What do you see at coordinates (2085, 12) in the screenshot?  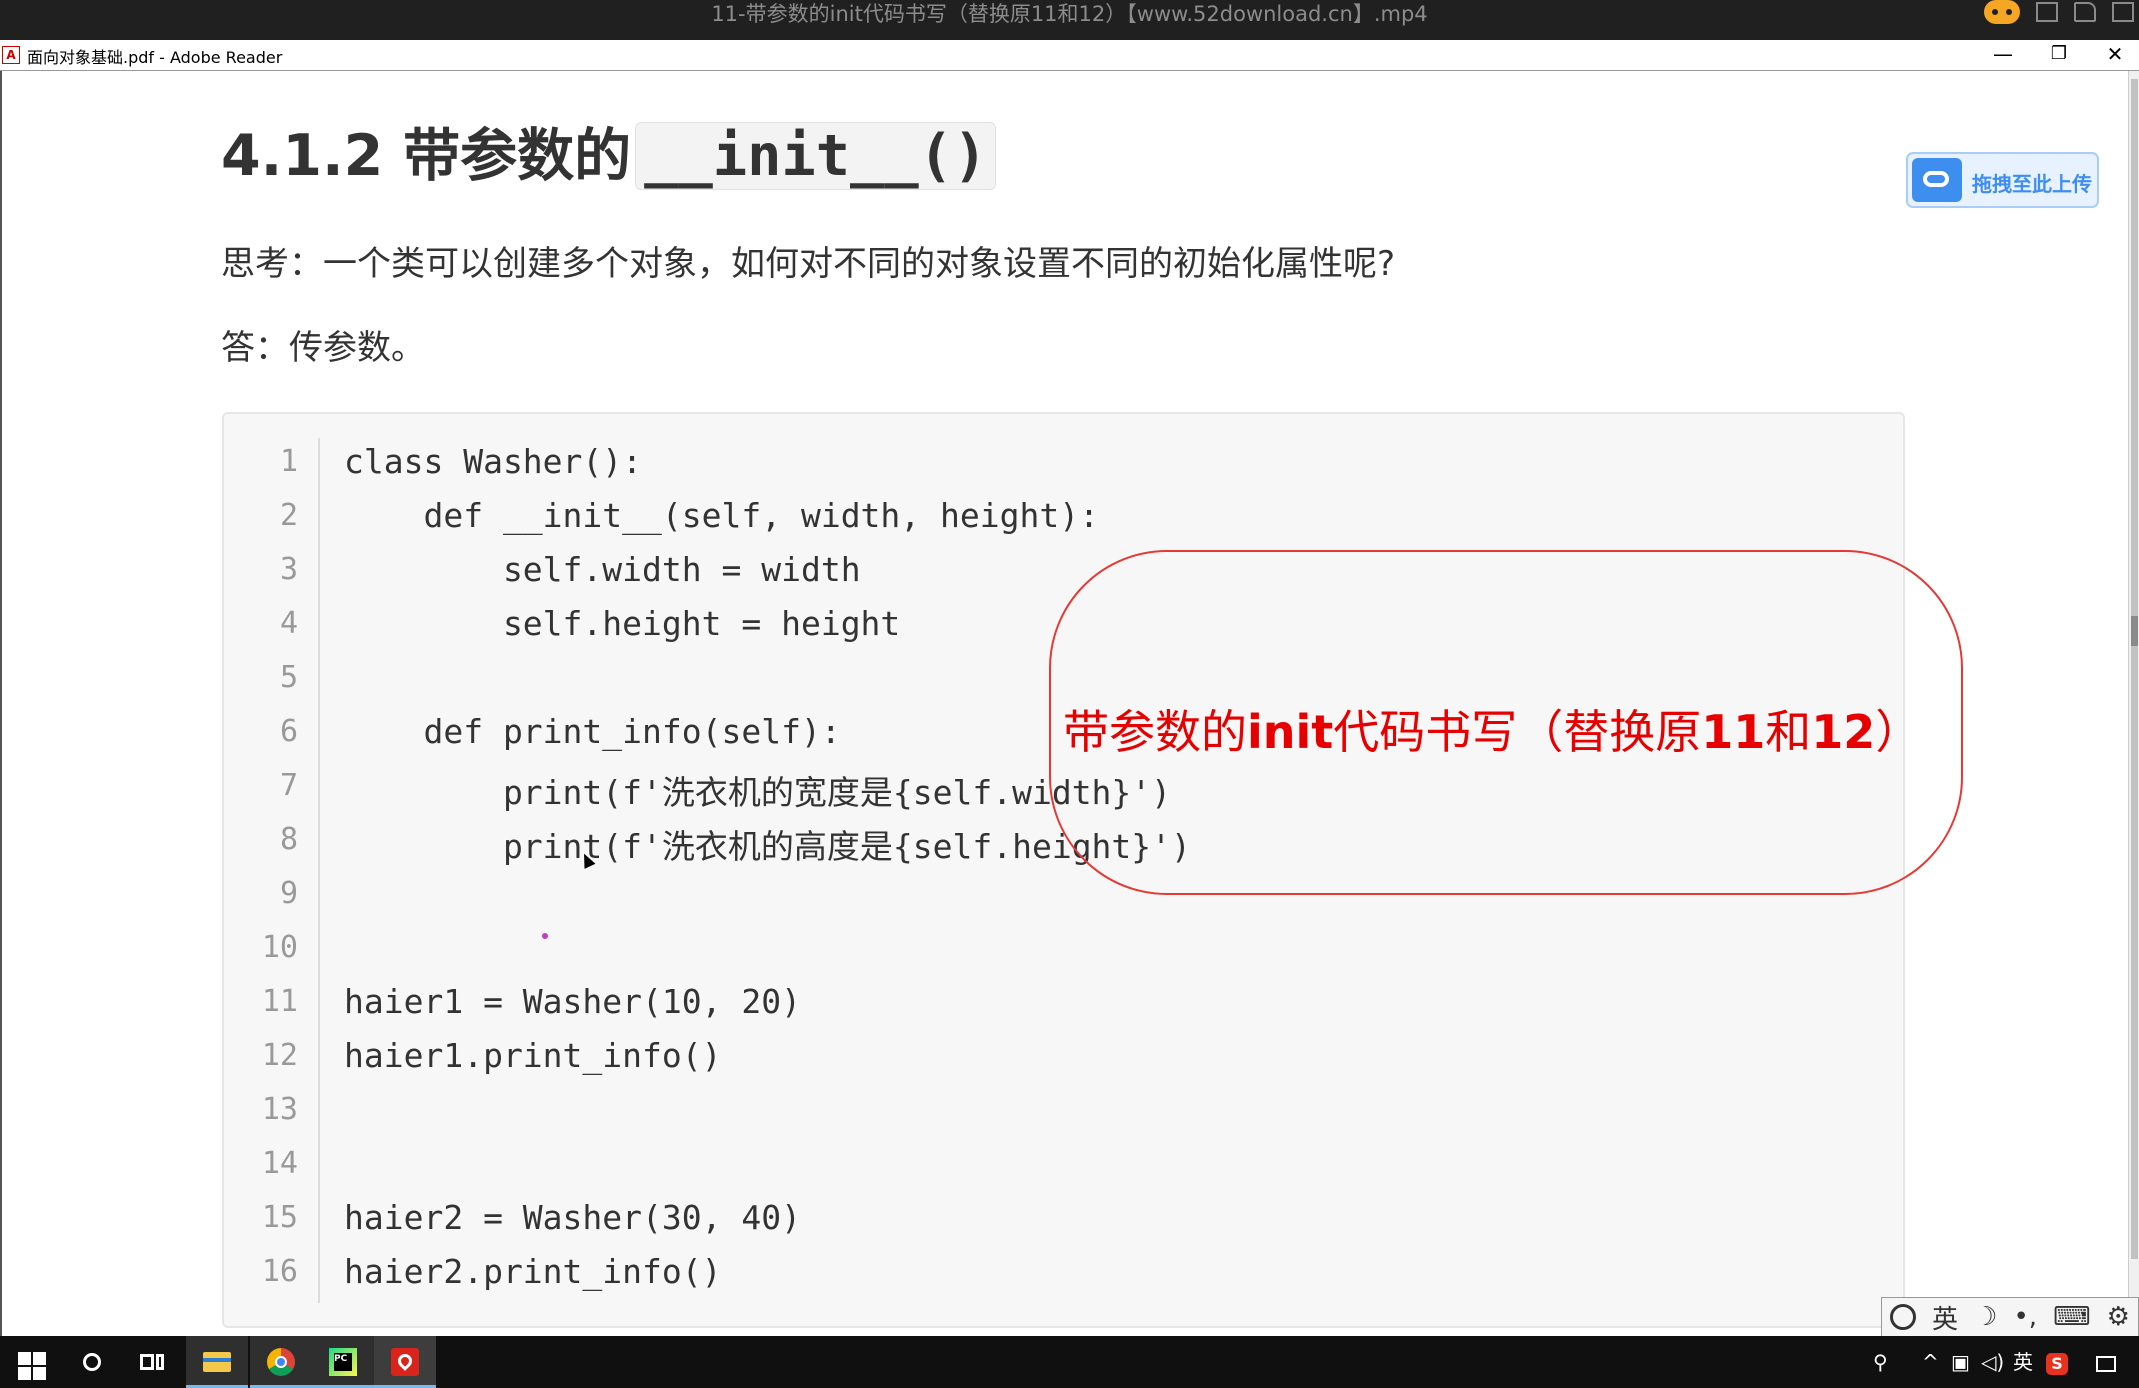 I see `pin-icon` at bounding box center [2085, 12].